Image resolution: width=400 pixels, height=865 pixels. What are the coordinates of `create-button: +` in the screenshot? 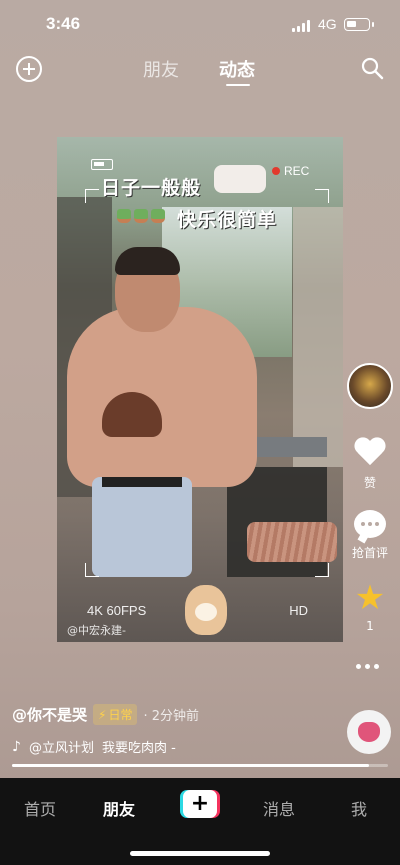 It's located at (200, 804).